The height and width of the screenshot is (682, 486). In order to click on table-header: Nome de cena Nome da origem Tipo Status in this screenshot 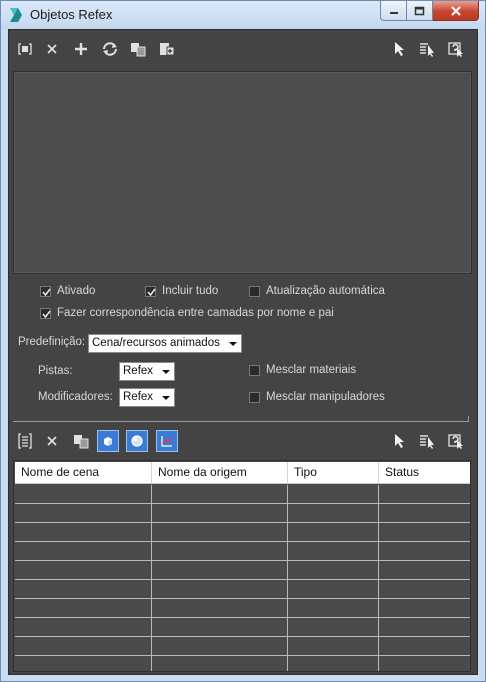, I will do `click(242, 473)`.